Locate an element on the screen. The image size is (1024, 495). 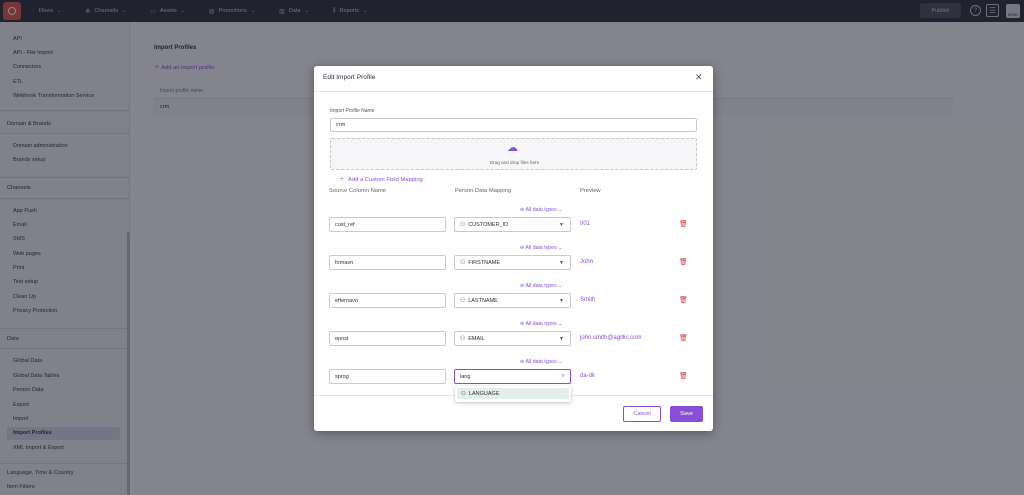
preview-value: john.smith@agillic.com is located at coordinates (611, 338).